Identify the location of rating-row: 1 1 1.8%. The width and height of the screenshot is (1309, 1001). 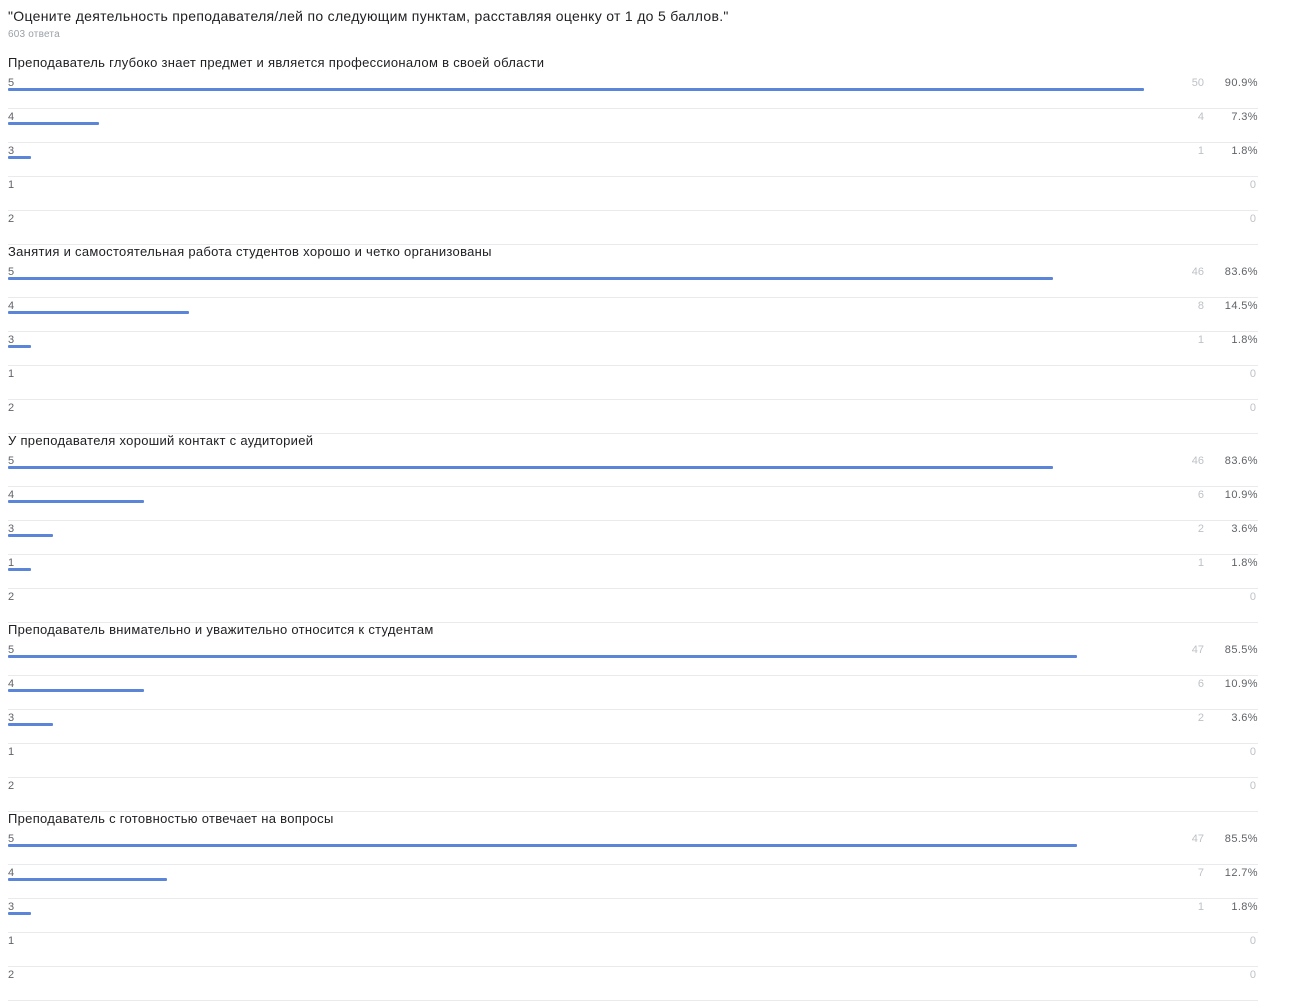
(633, 571).